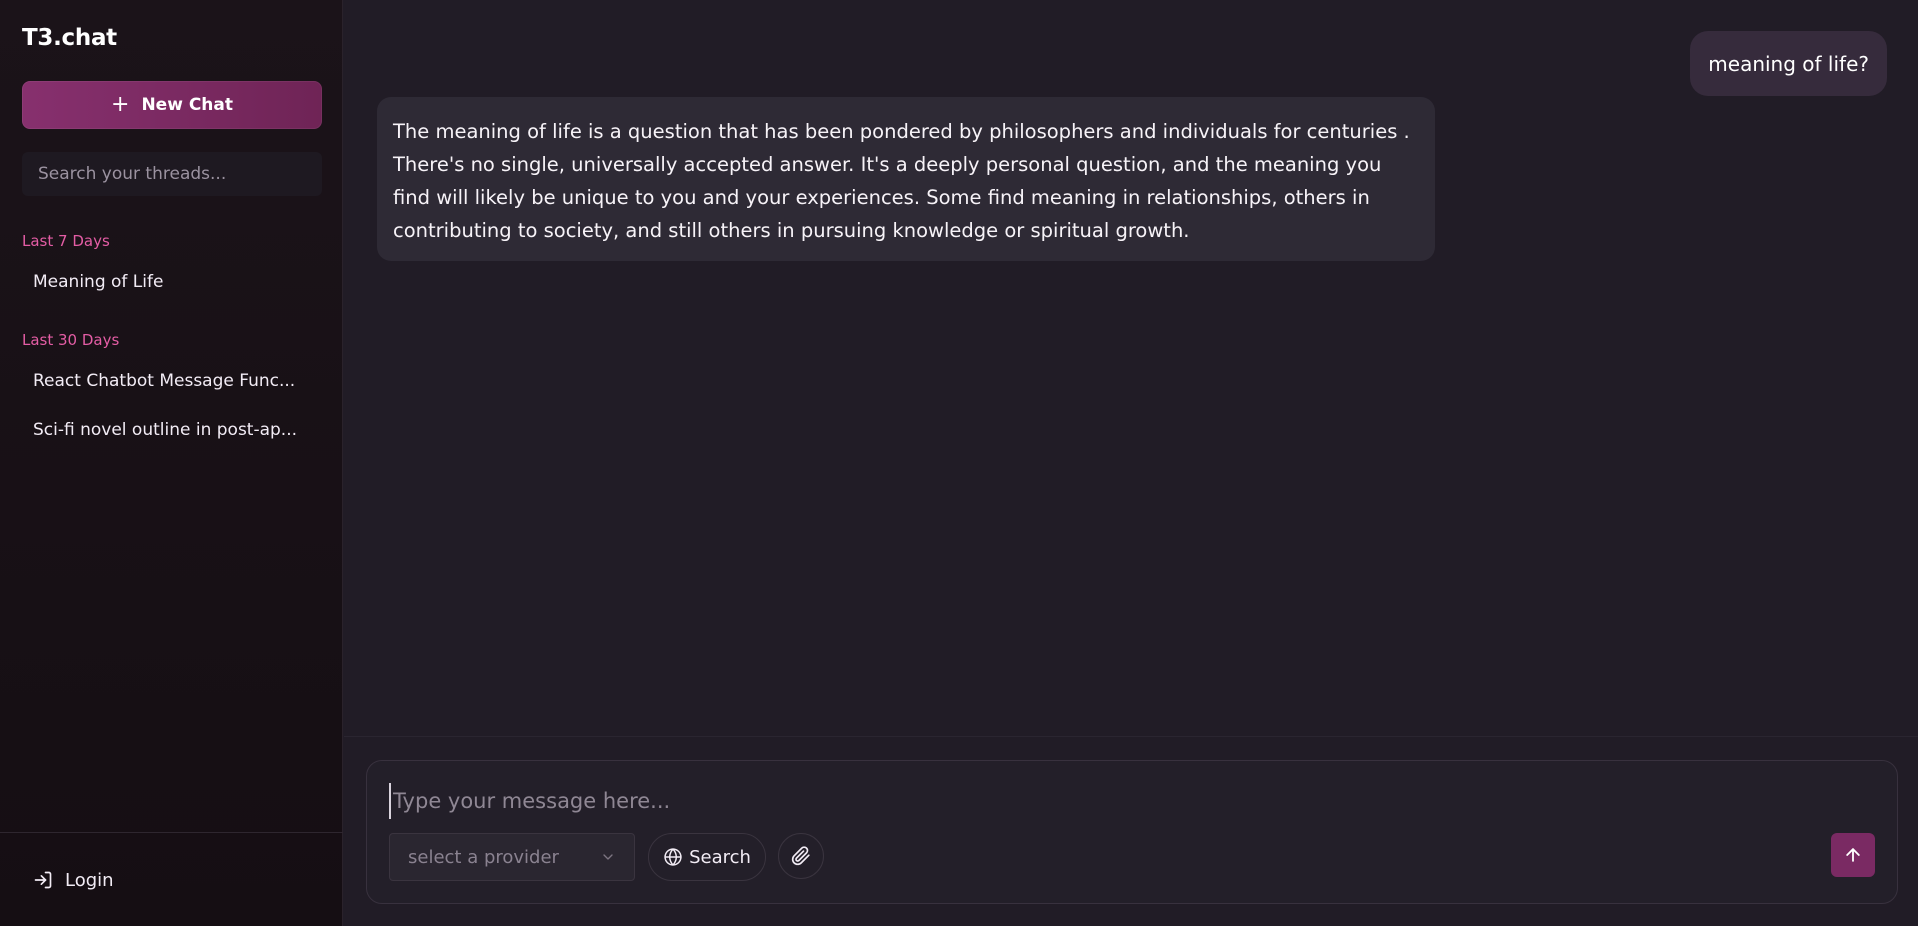  What do you see at coordinates (71, 340) in the screenshot?
I see `group-label-last-30-days: Last 30 Days` at bounding box center [71, 340].